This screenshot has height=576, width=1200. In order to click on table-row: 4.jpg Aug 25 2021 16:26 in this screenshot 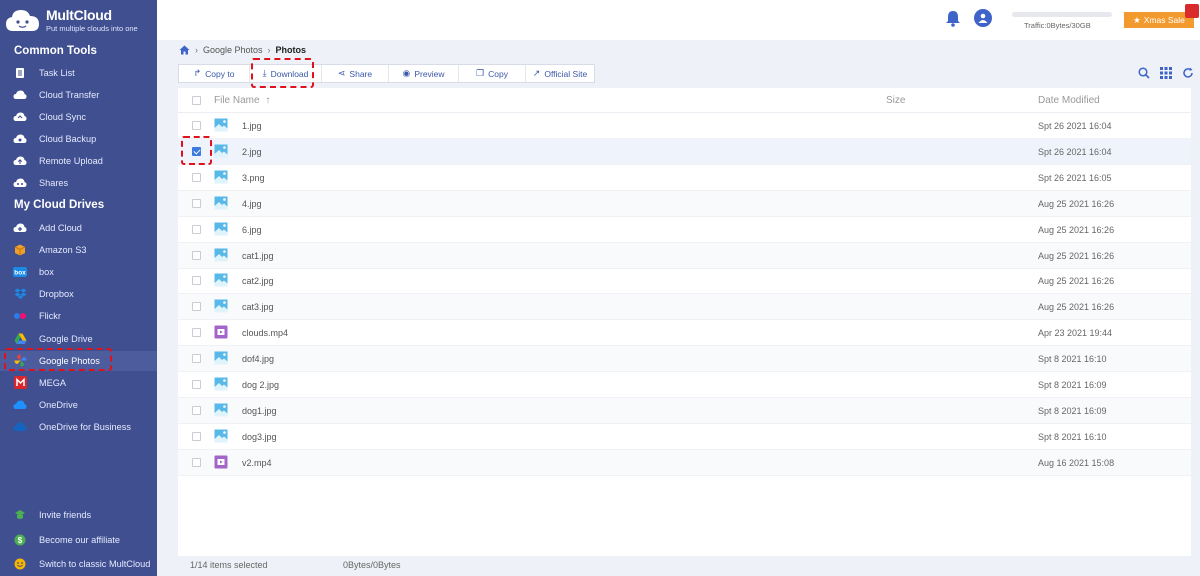, I will do `click(684, 203)`.